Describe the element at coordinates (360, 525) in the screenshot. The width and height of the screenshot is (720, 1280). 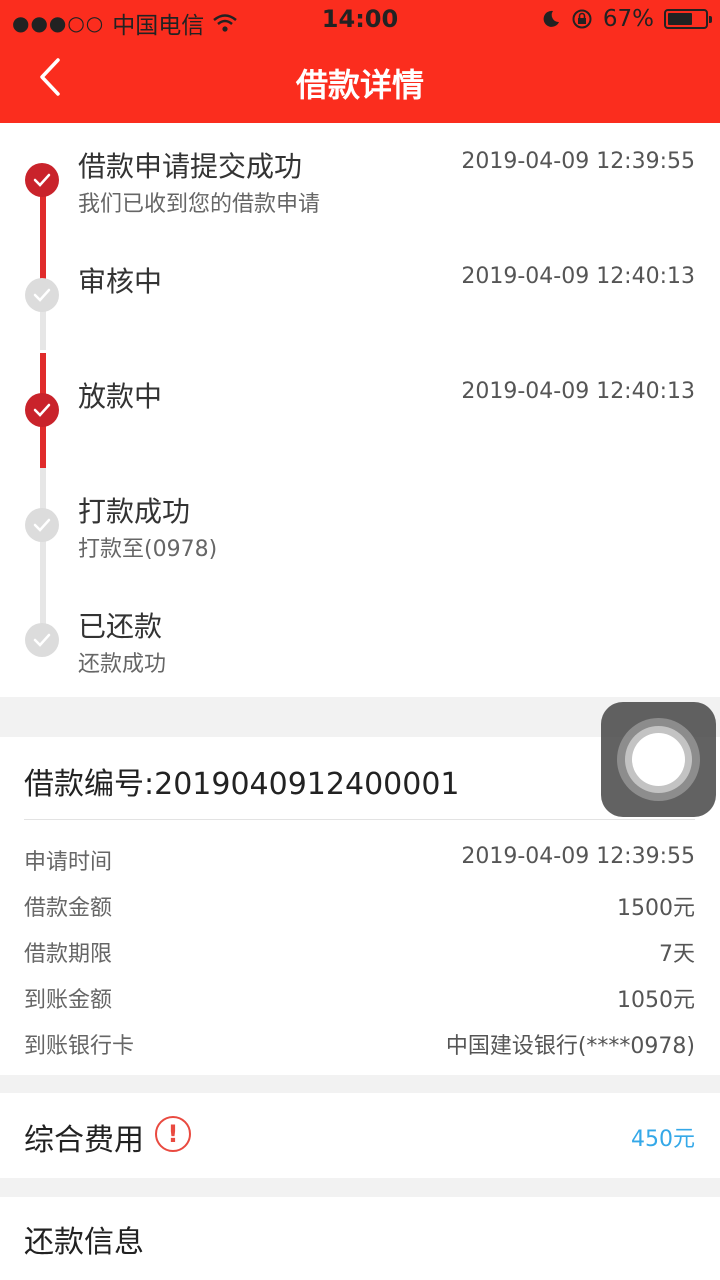
I see `timeline-step-paid-out: 打款成功 打款至(0978)` at that location.